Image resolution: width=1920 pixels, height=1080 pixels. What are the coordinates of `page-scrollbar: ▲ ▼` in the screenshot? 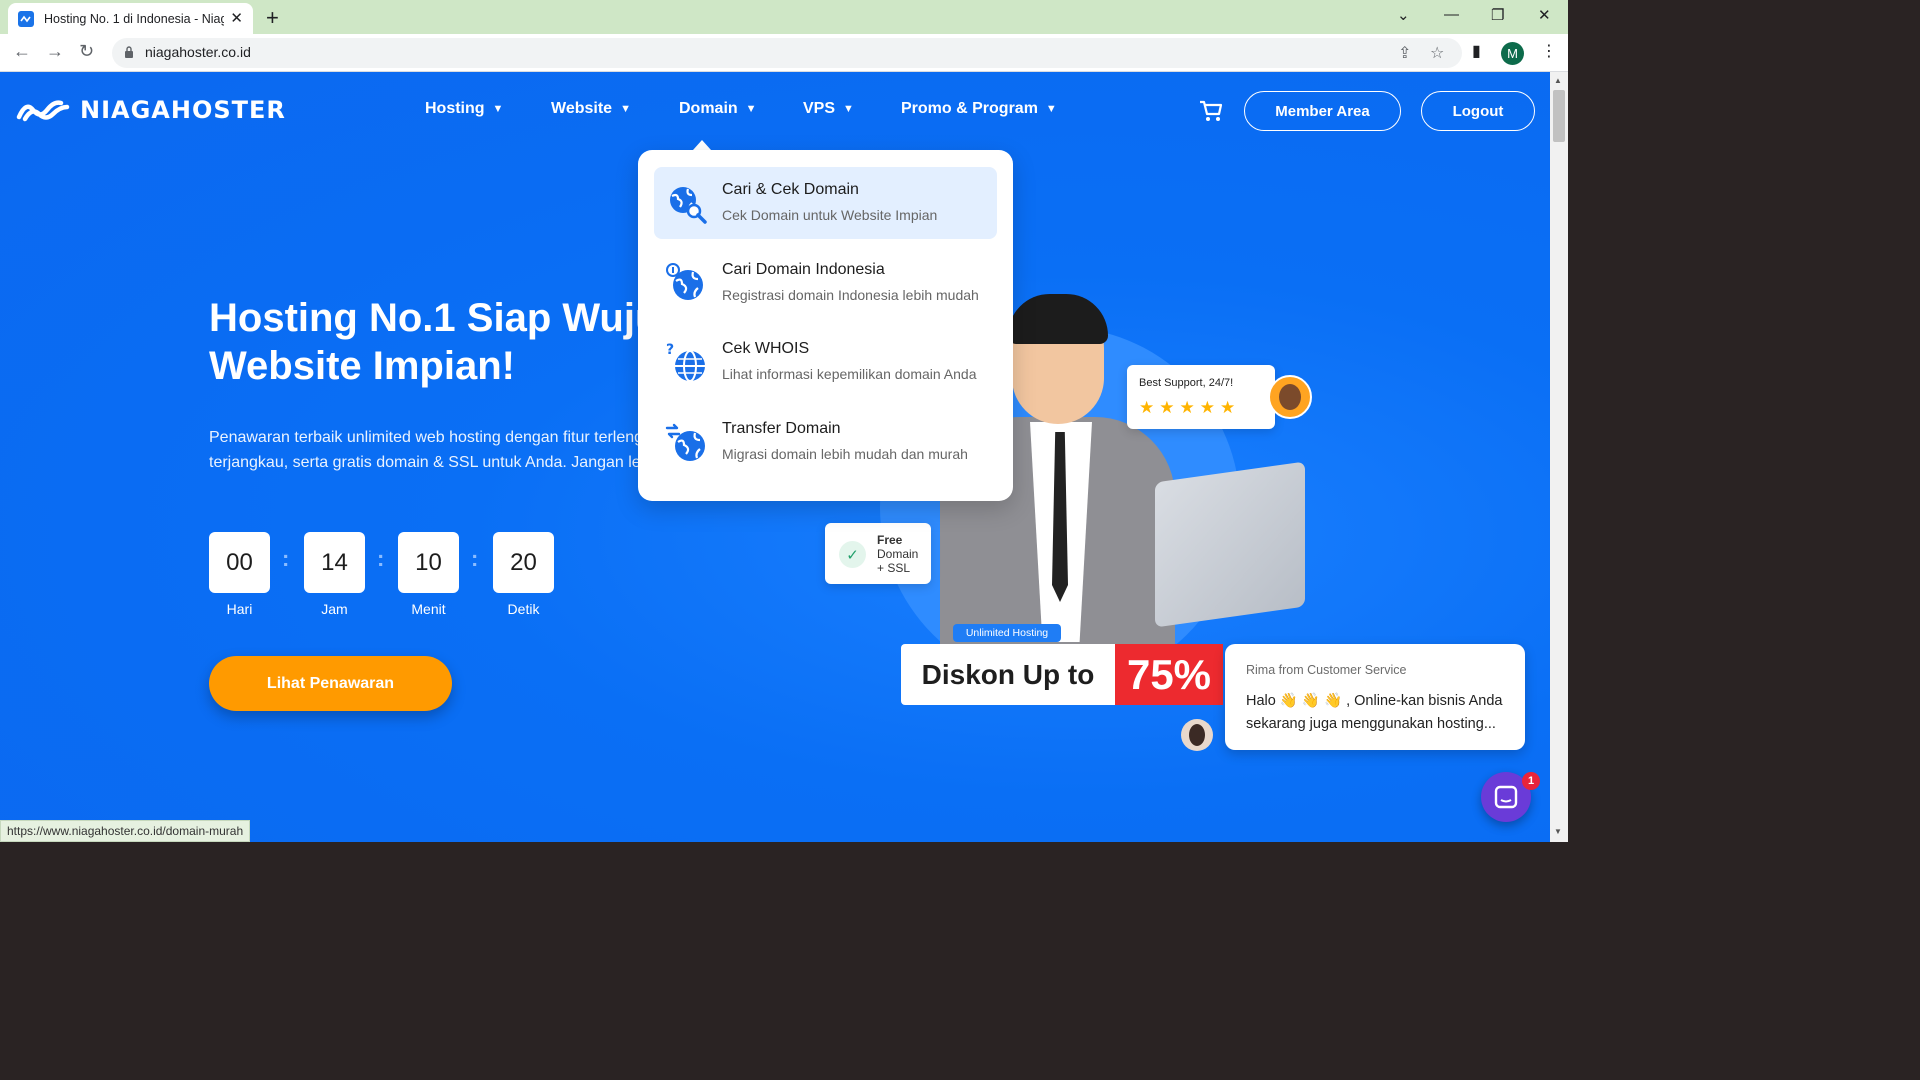 It's located at (1559, 457).